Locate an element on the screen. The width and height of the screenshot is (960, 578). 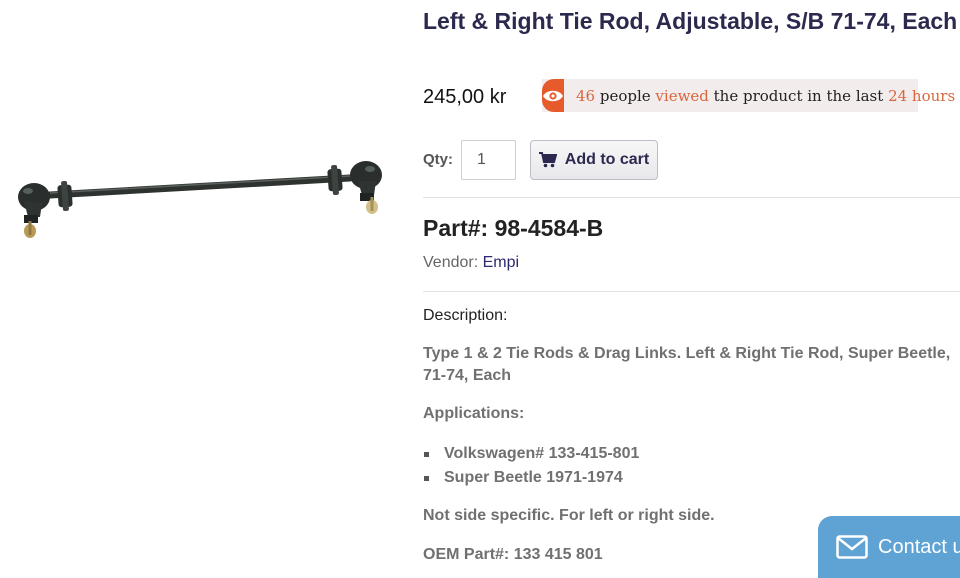
viewers-hours: 24 hours is located at coordinates (922, 95).